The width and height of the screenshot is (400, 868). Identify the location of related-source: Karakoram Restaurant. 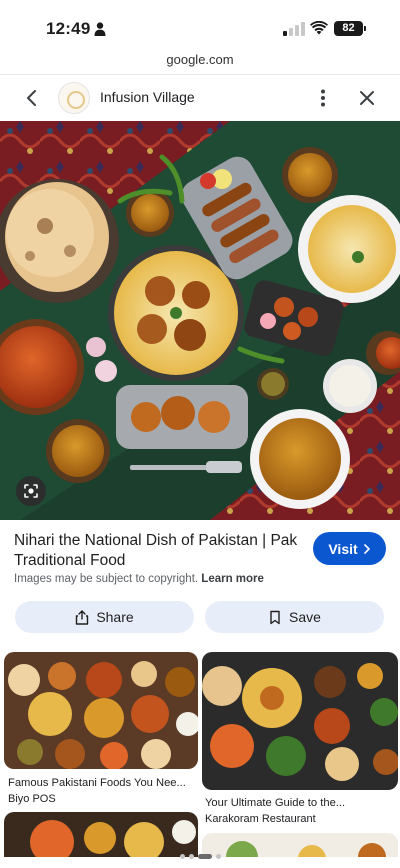
(260, 819).